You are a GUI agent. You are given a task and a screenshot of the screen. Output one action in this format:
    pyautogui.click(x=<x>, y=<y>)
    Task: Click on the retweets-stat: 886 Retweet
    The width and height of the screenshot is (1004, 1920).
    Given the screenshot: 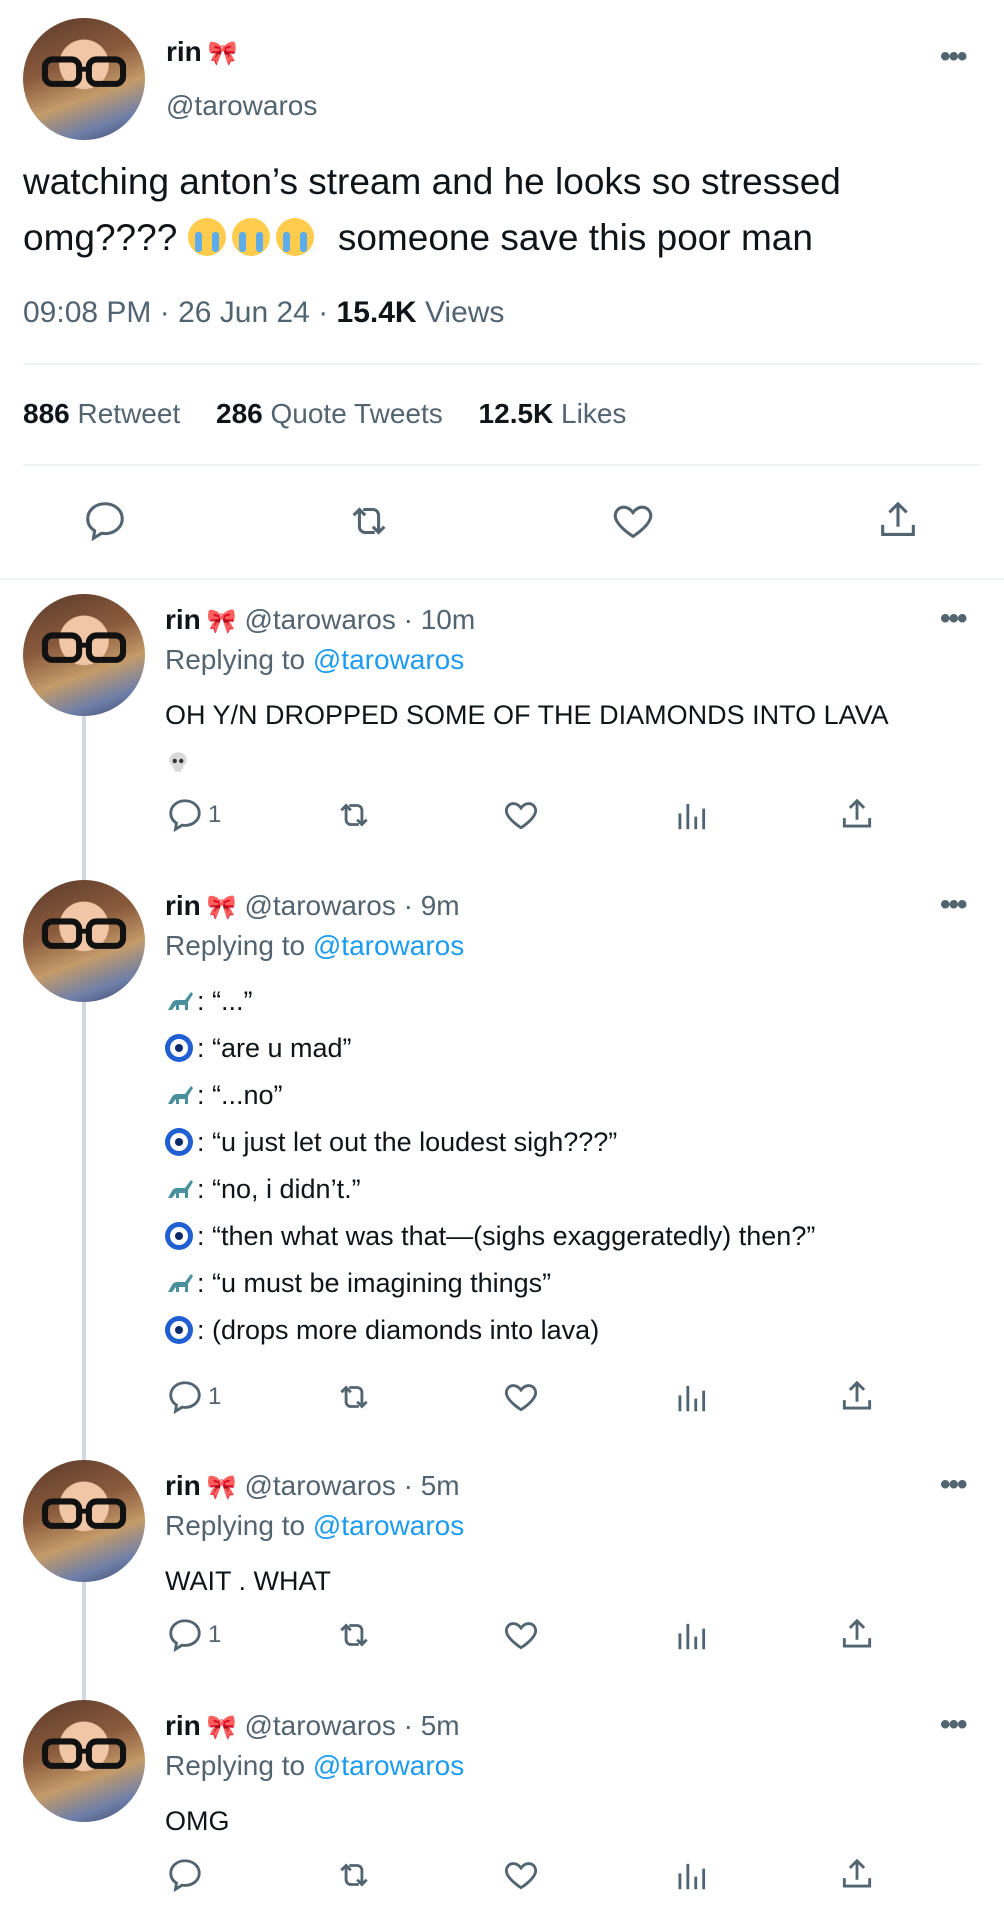 What is the action you would take?
    pyautogui.click(x=101, y=413)
    